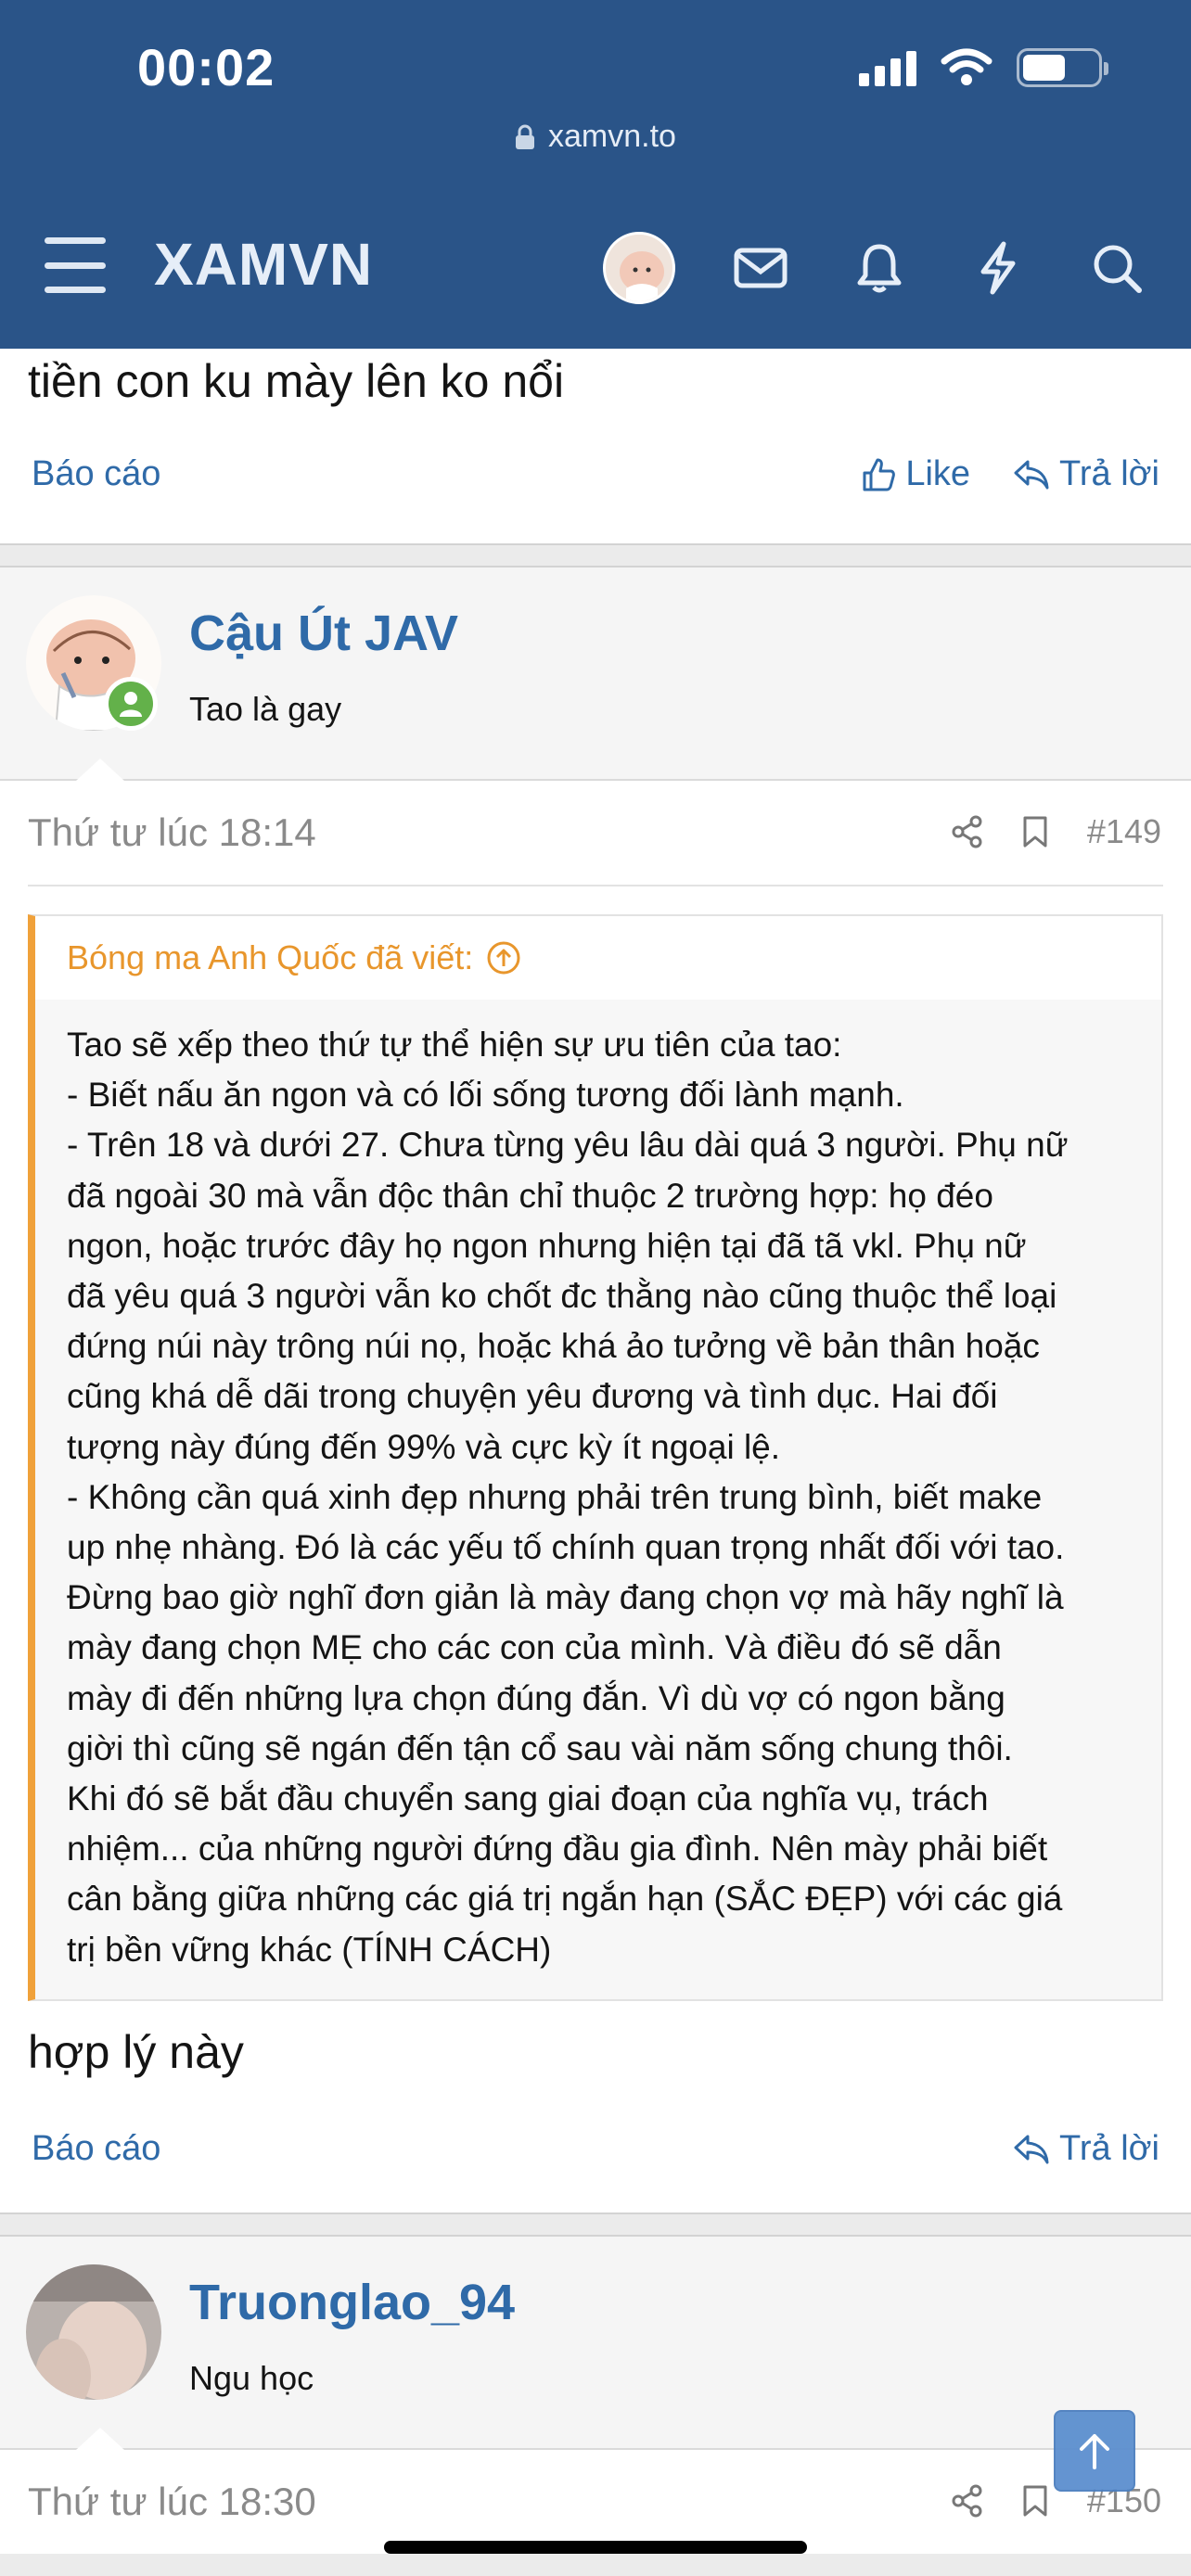 The height and width of the screenshot is (2576, 1191). I want to click on inbox-icon, so click(760, 268).